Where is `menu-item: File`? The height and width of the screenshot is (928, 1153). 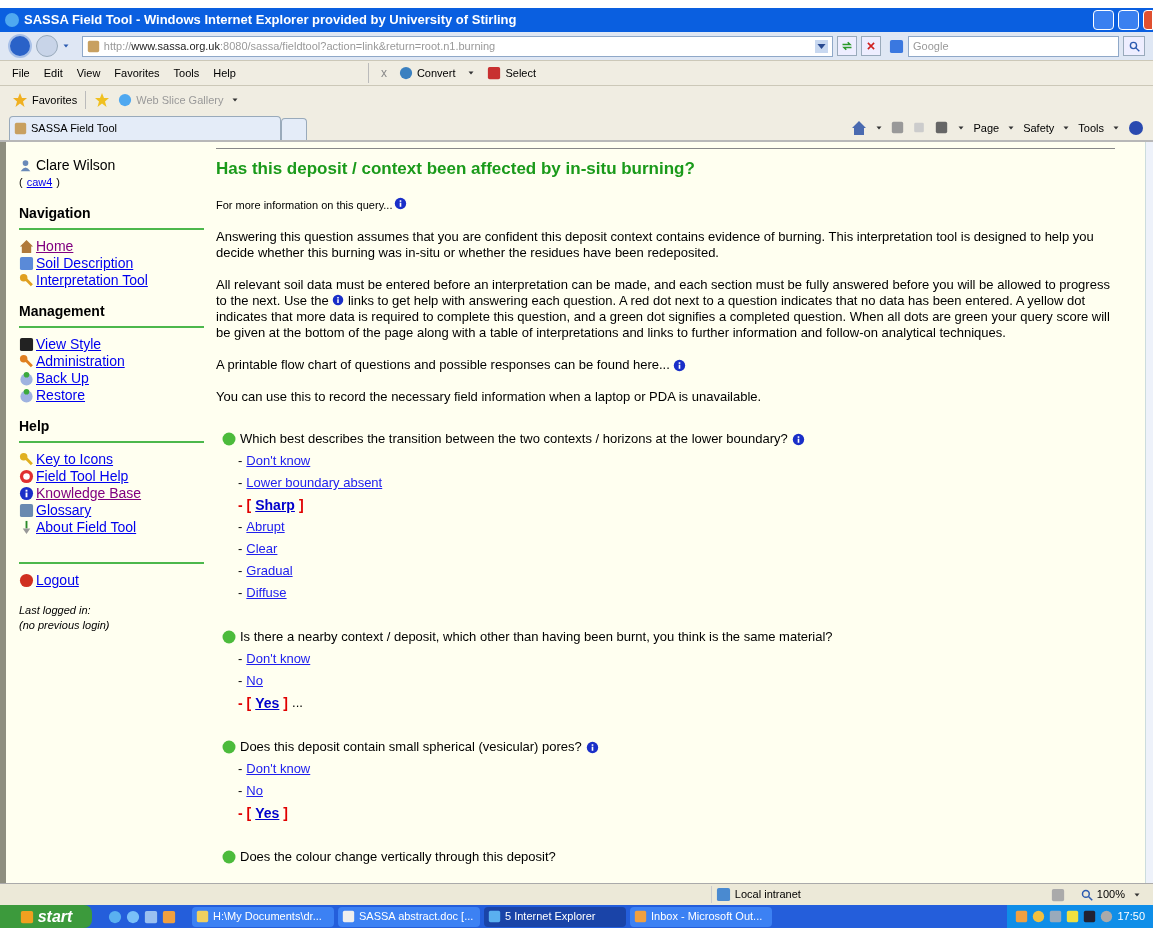
menu-item: File is located at coordinates (21, 73).